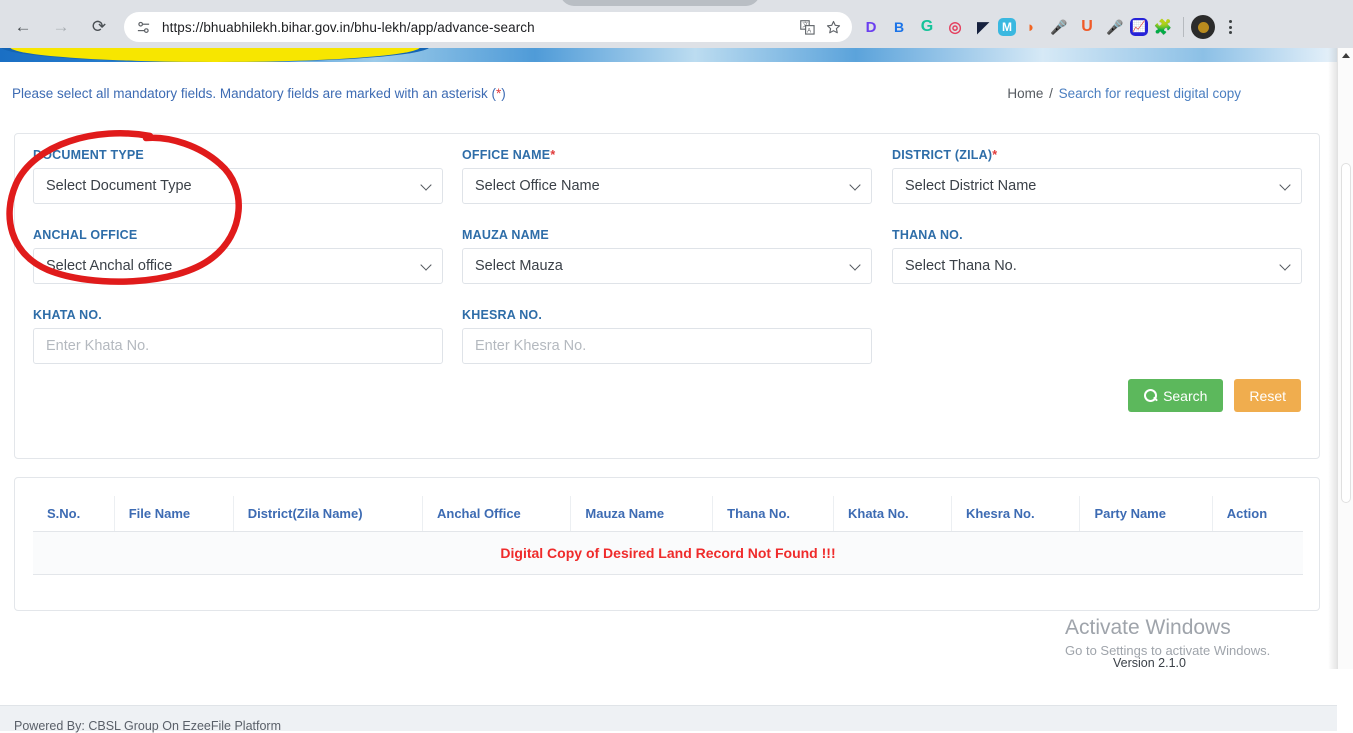  I want to click on column-header-party: Party Name, so click(1146, 514).